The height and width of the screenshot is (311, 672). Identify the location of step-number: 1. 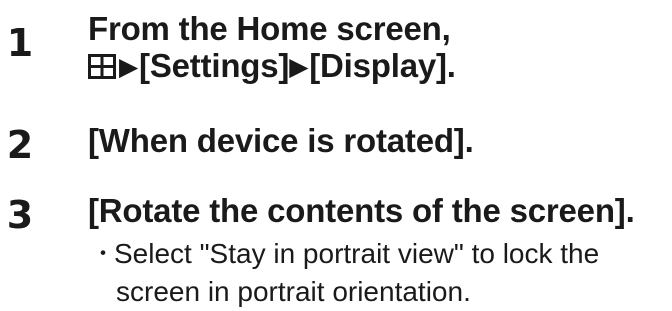
(20, 43).